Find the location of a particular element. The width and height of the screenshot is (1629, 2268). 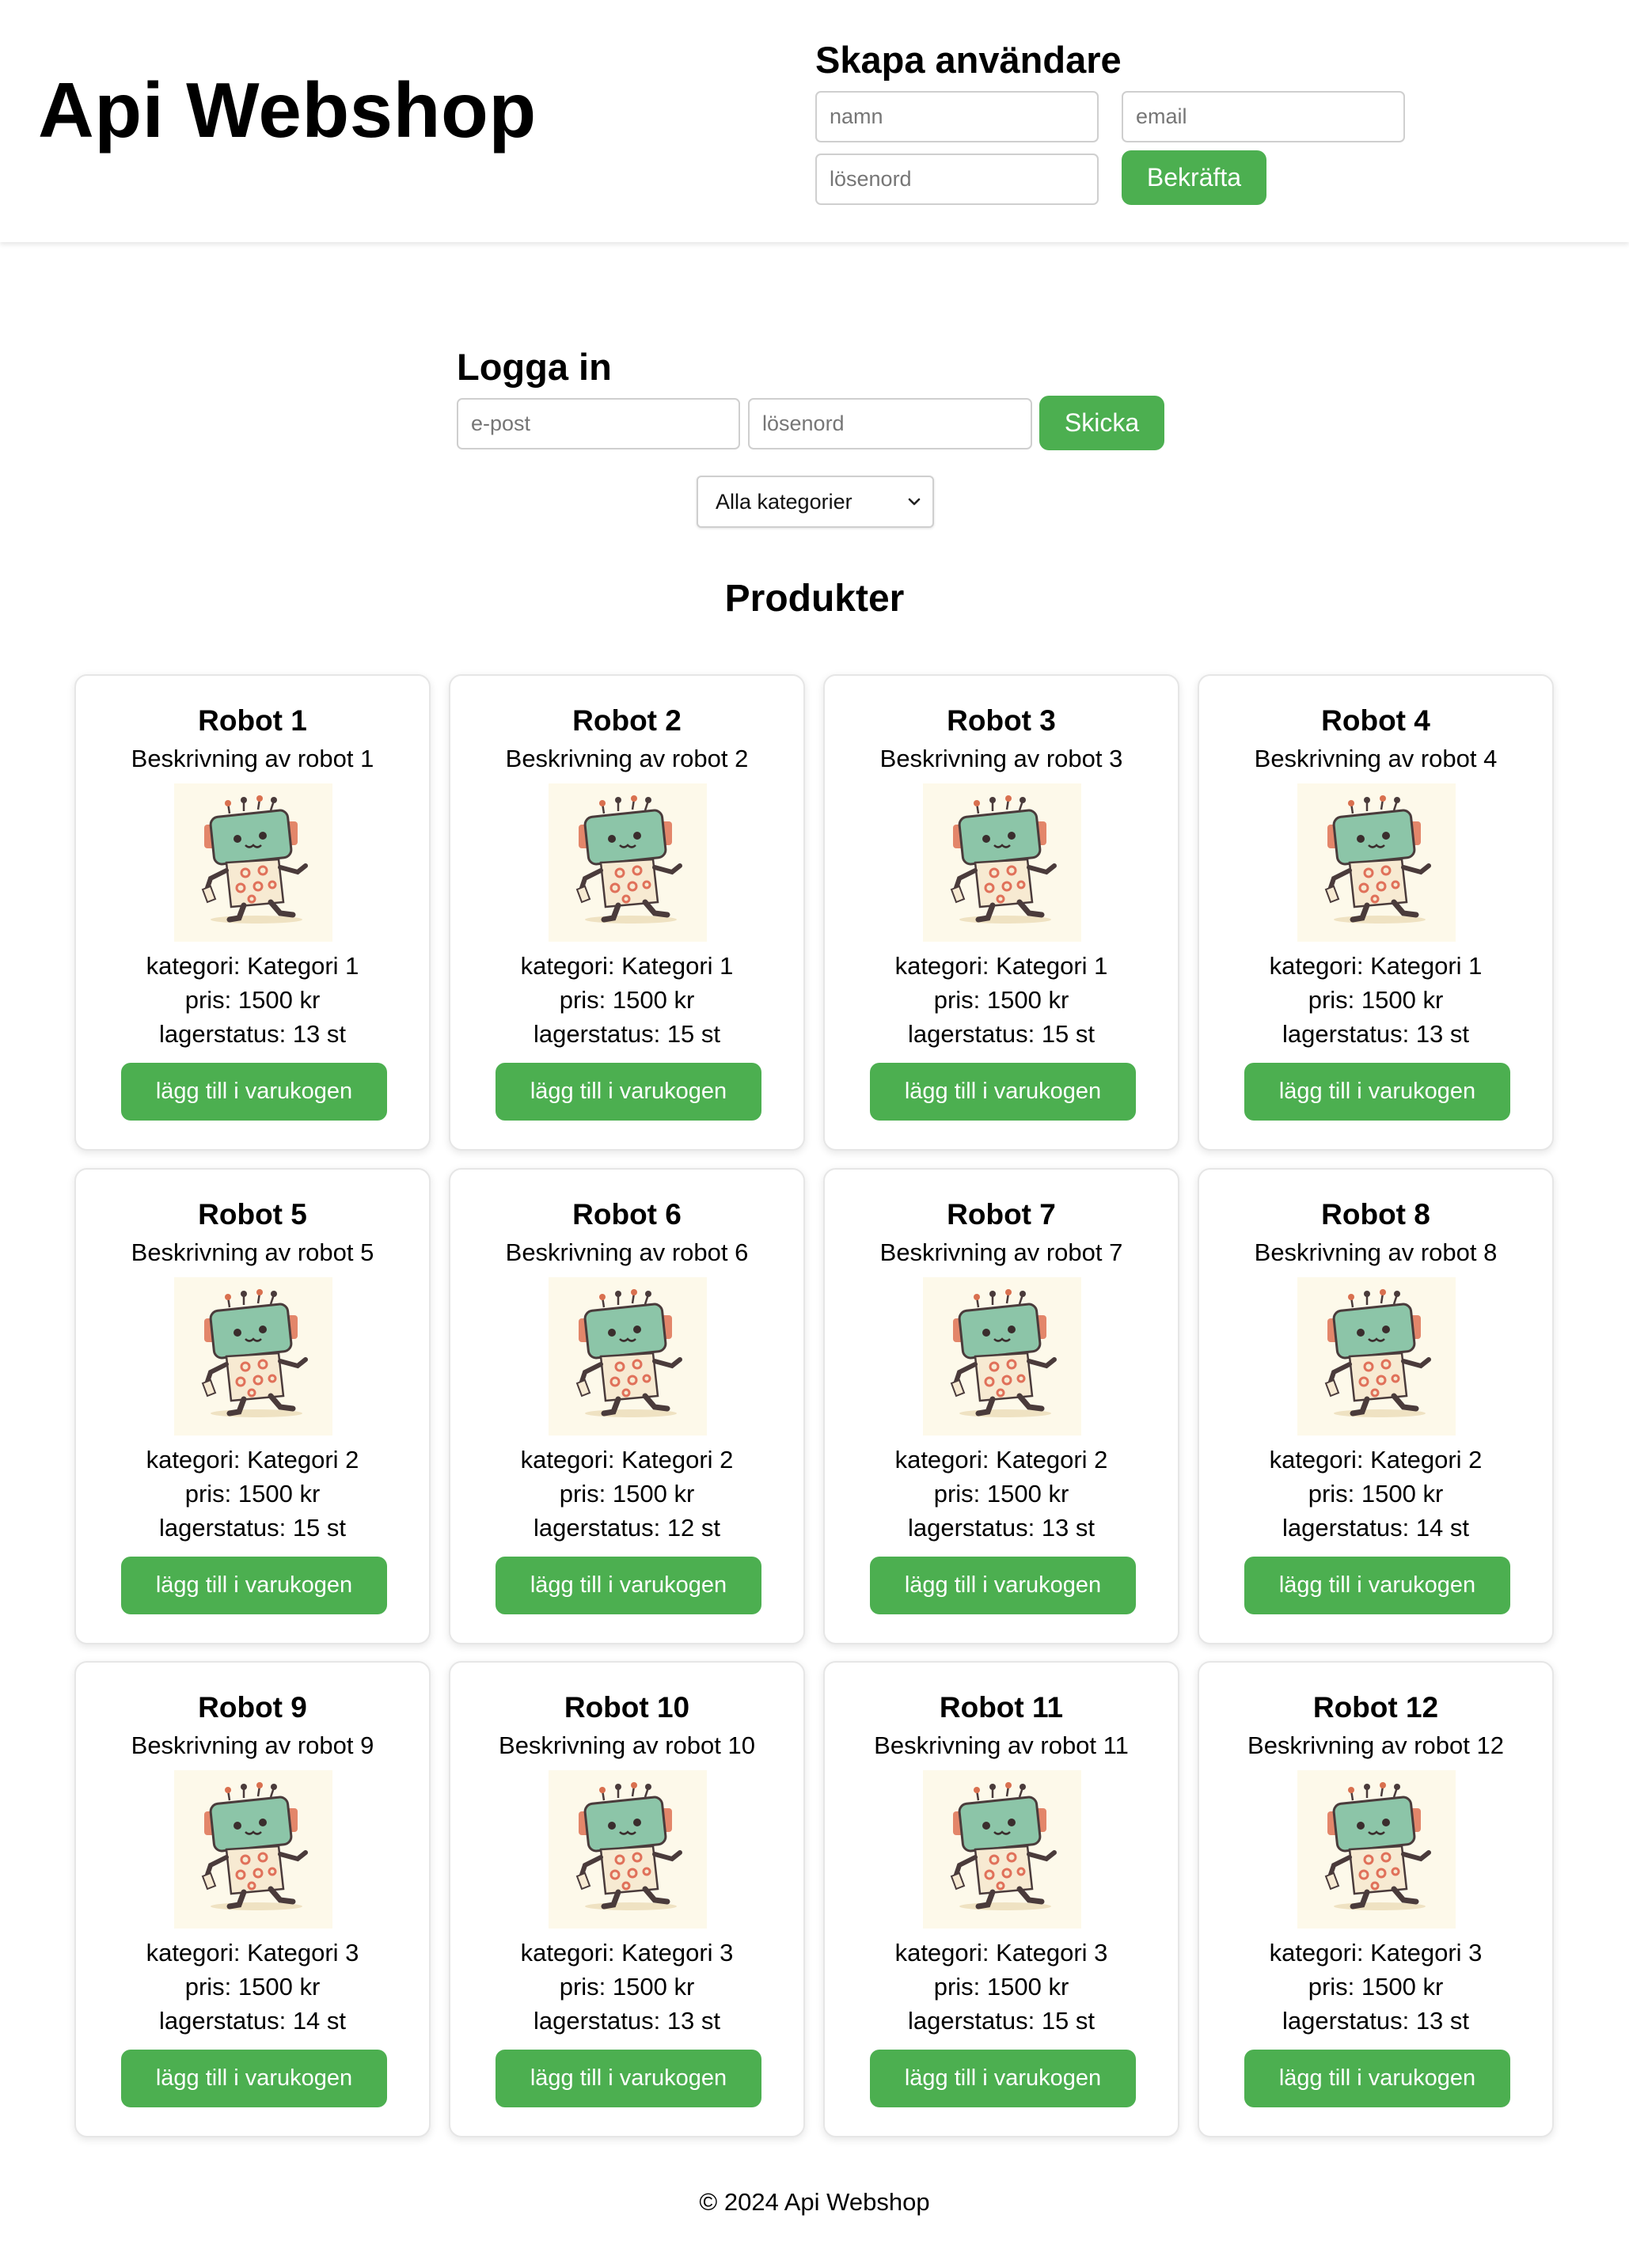

product-name: Robot 2 is located at coordinates (627, 720).